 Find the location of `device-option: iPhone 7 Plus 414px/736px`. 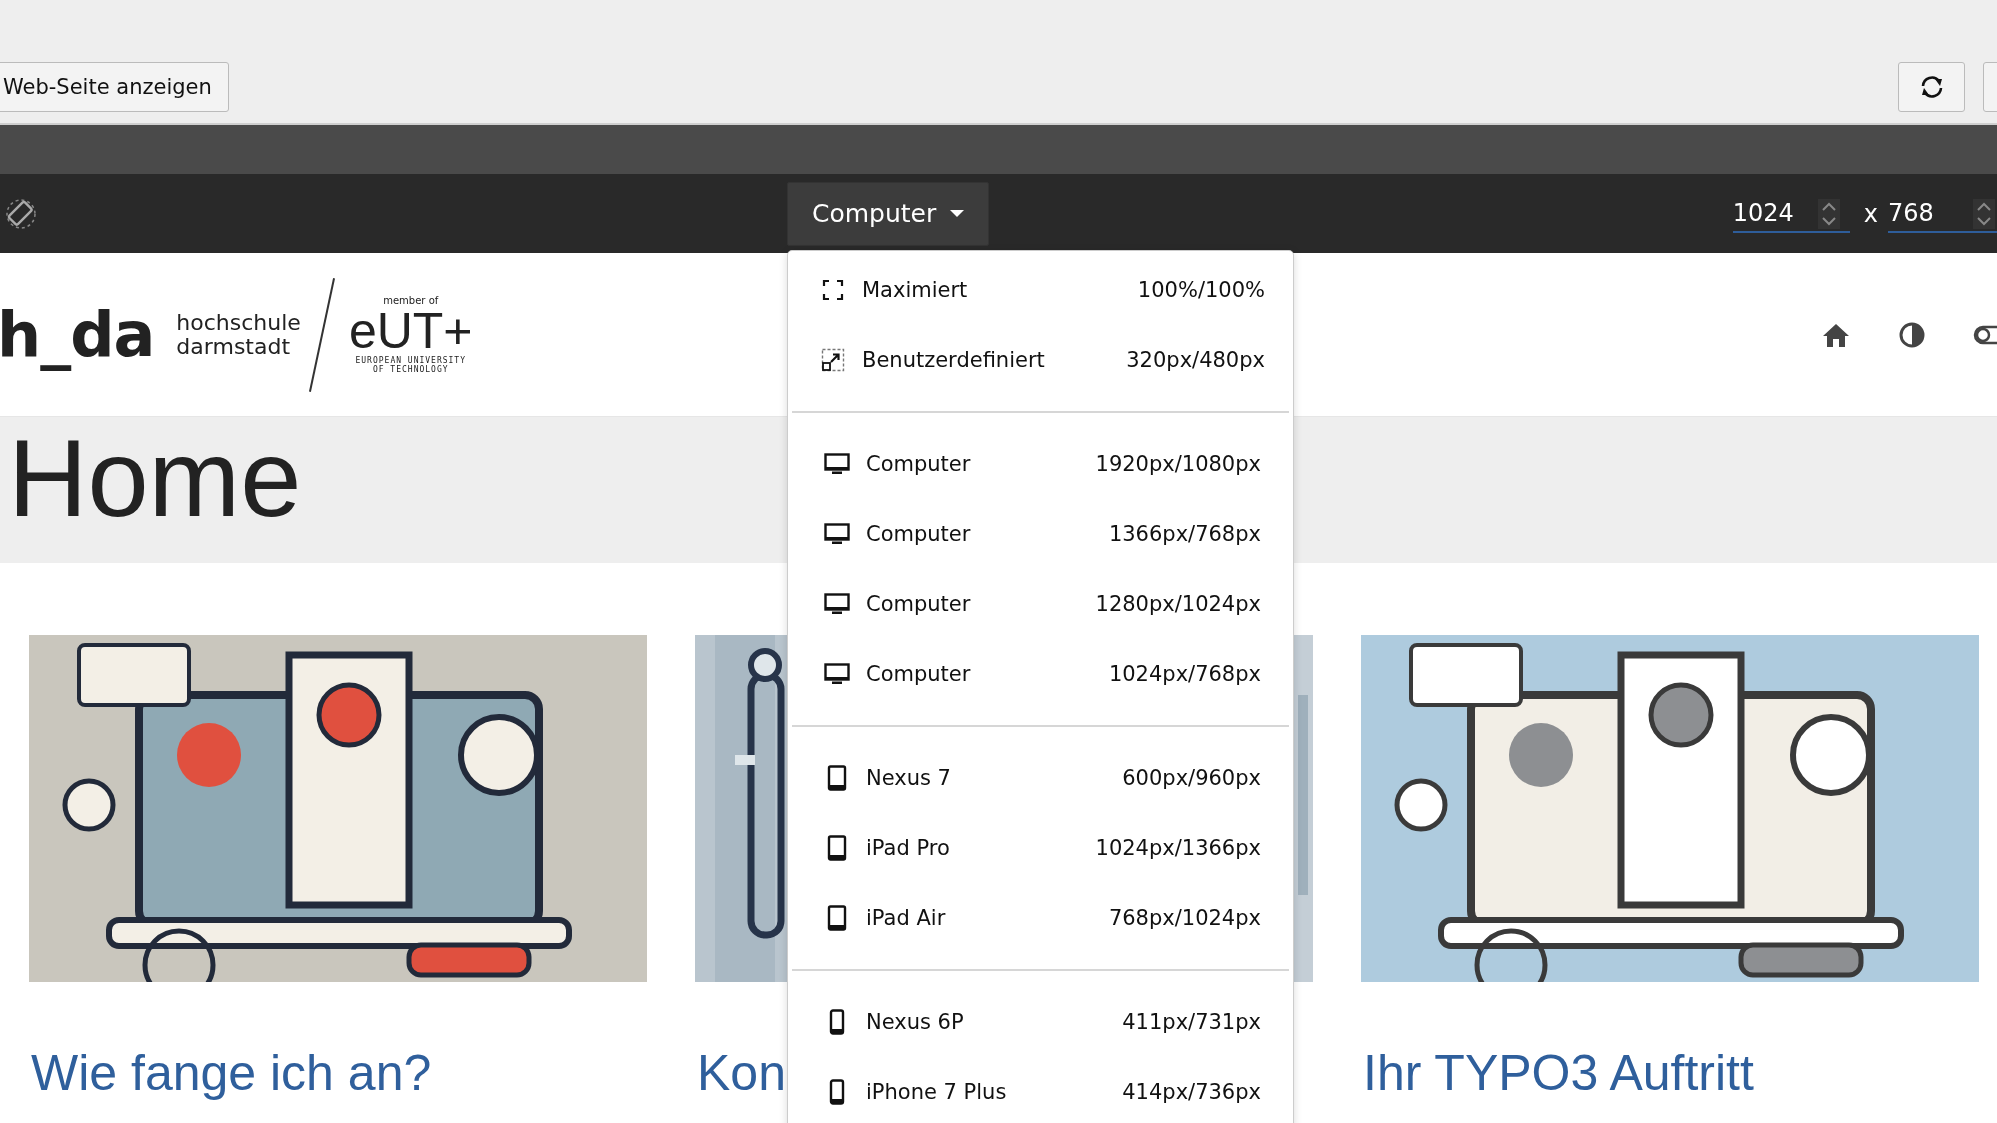

device-option: iPhone 7 Plus 414px/736px is located at coordinates (1040, 1090).